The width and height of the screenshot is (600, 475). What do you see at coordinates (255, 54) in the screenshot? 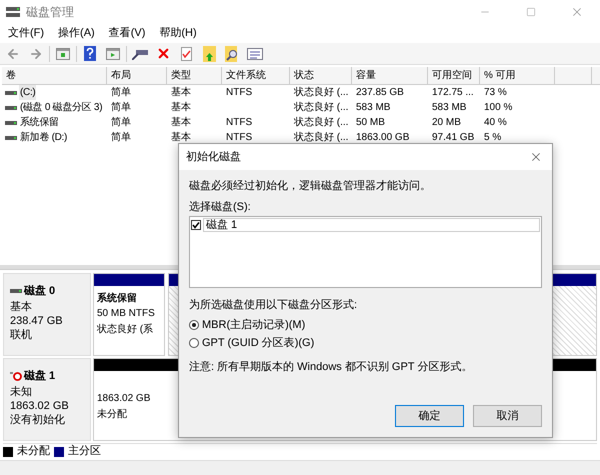
I see `list-window-icon` at bounding box center [255, 54].